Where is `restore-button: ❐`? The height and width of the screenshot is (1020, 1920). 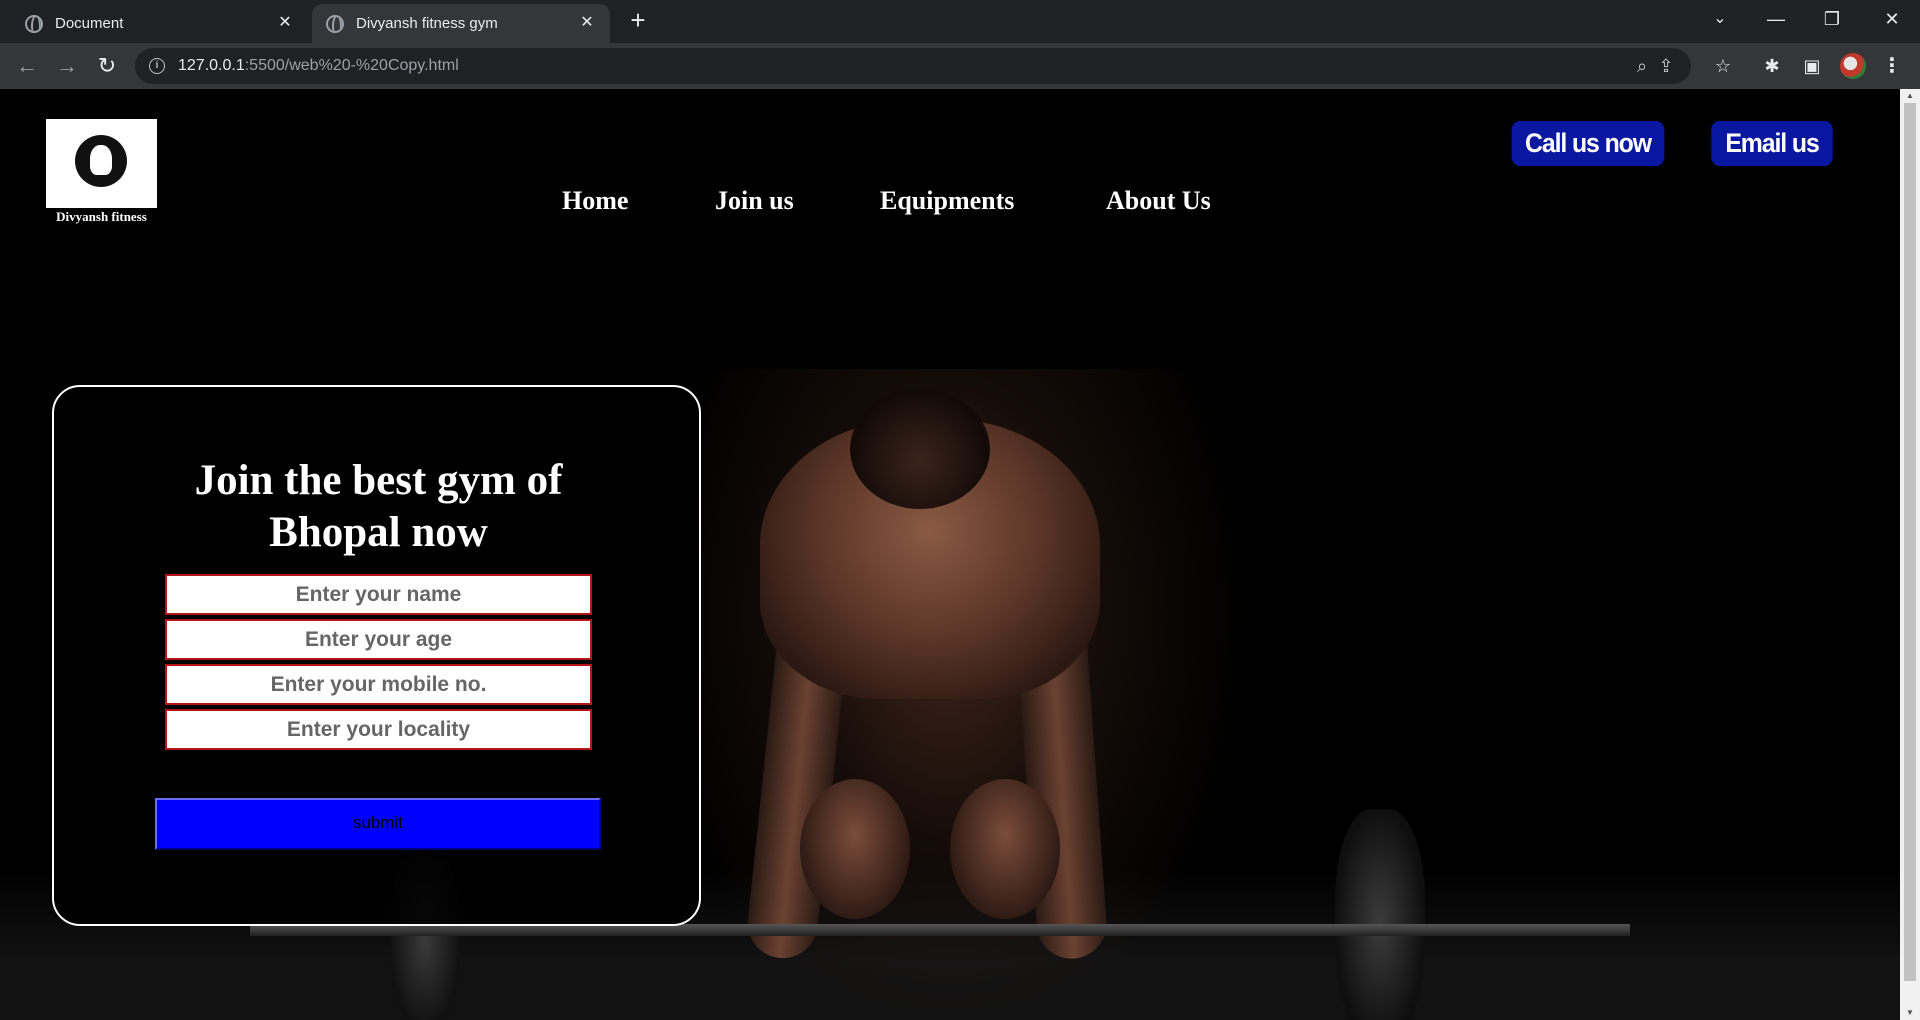 restore-button: ❐ is located at coordinates (1832, 20).